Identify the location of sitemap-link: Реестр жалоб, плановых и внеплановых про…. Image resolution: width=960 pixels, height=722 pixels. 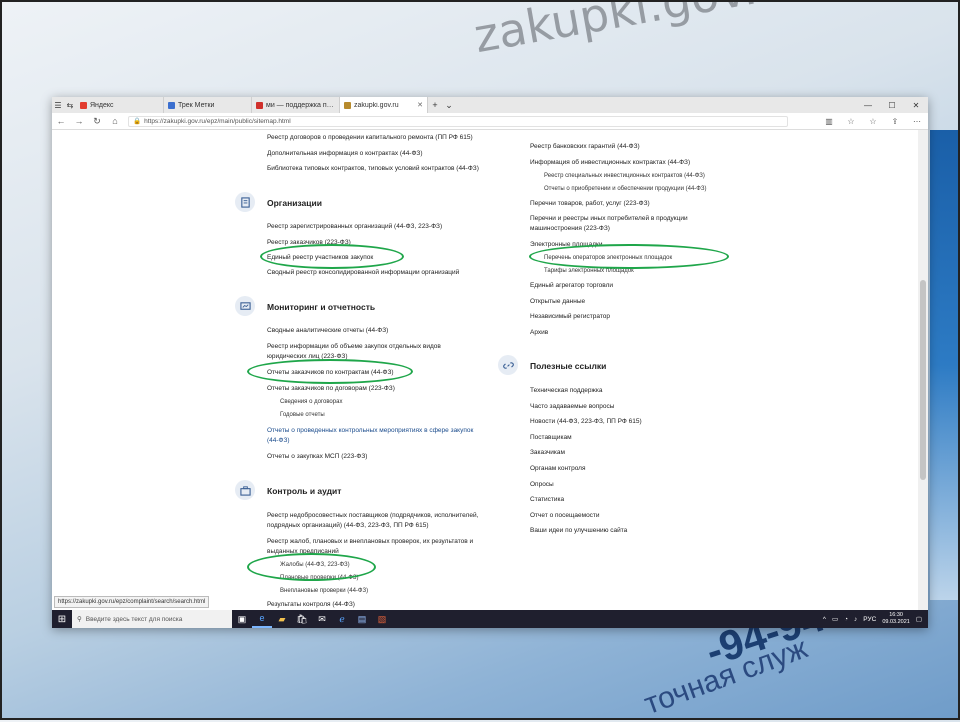
(370, 541).